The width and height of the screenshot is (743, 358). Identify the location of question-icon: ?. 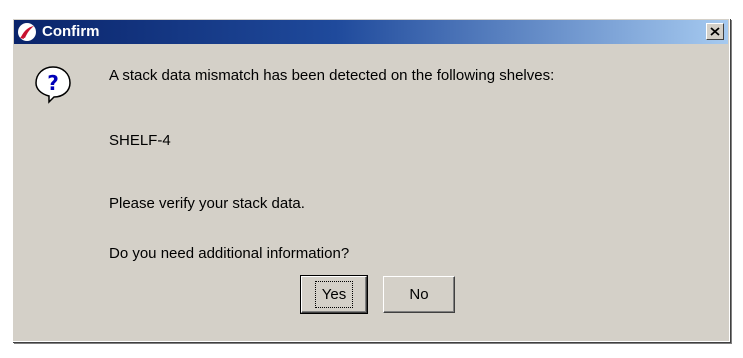
(53, 85).